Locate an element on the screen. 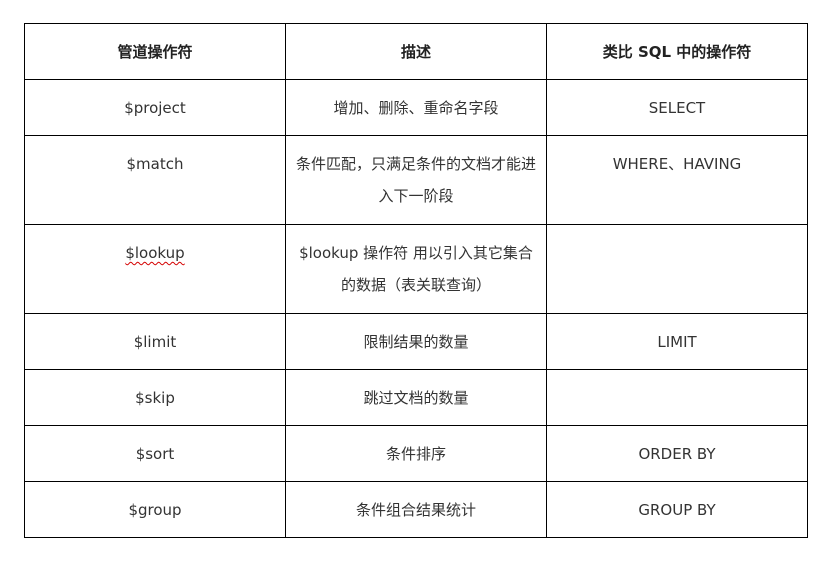 The height and width of the screenshot is (561, 833). table-row: $sort 条件排序 ORDER BY is located at coordinates (416, 453).